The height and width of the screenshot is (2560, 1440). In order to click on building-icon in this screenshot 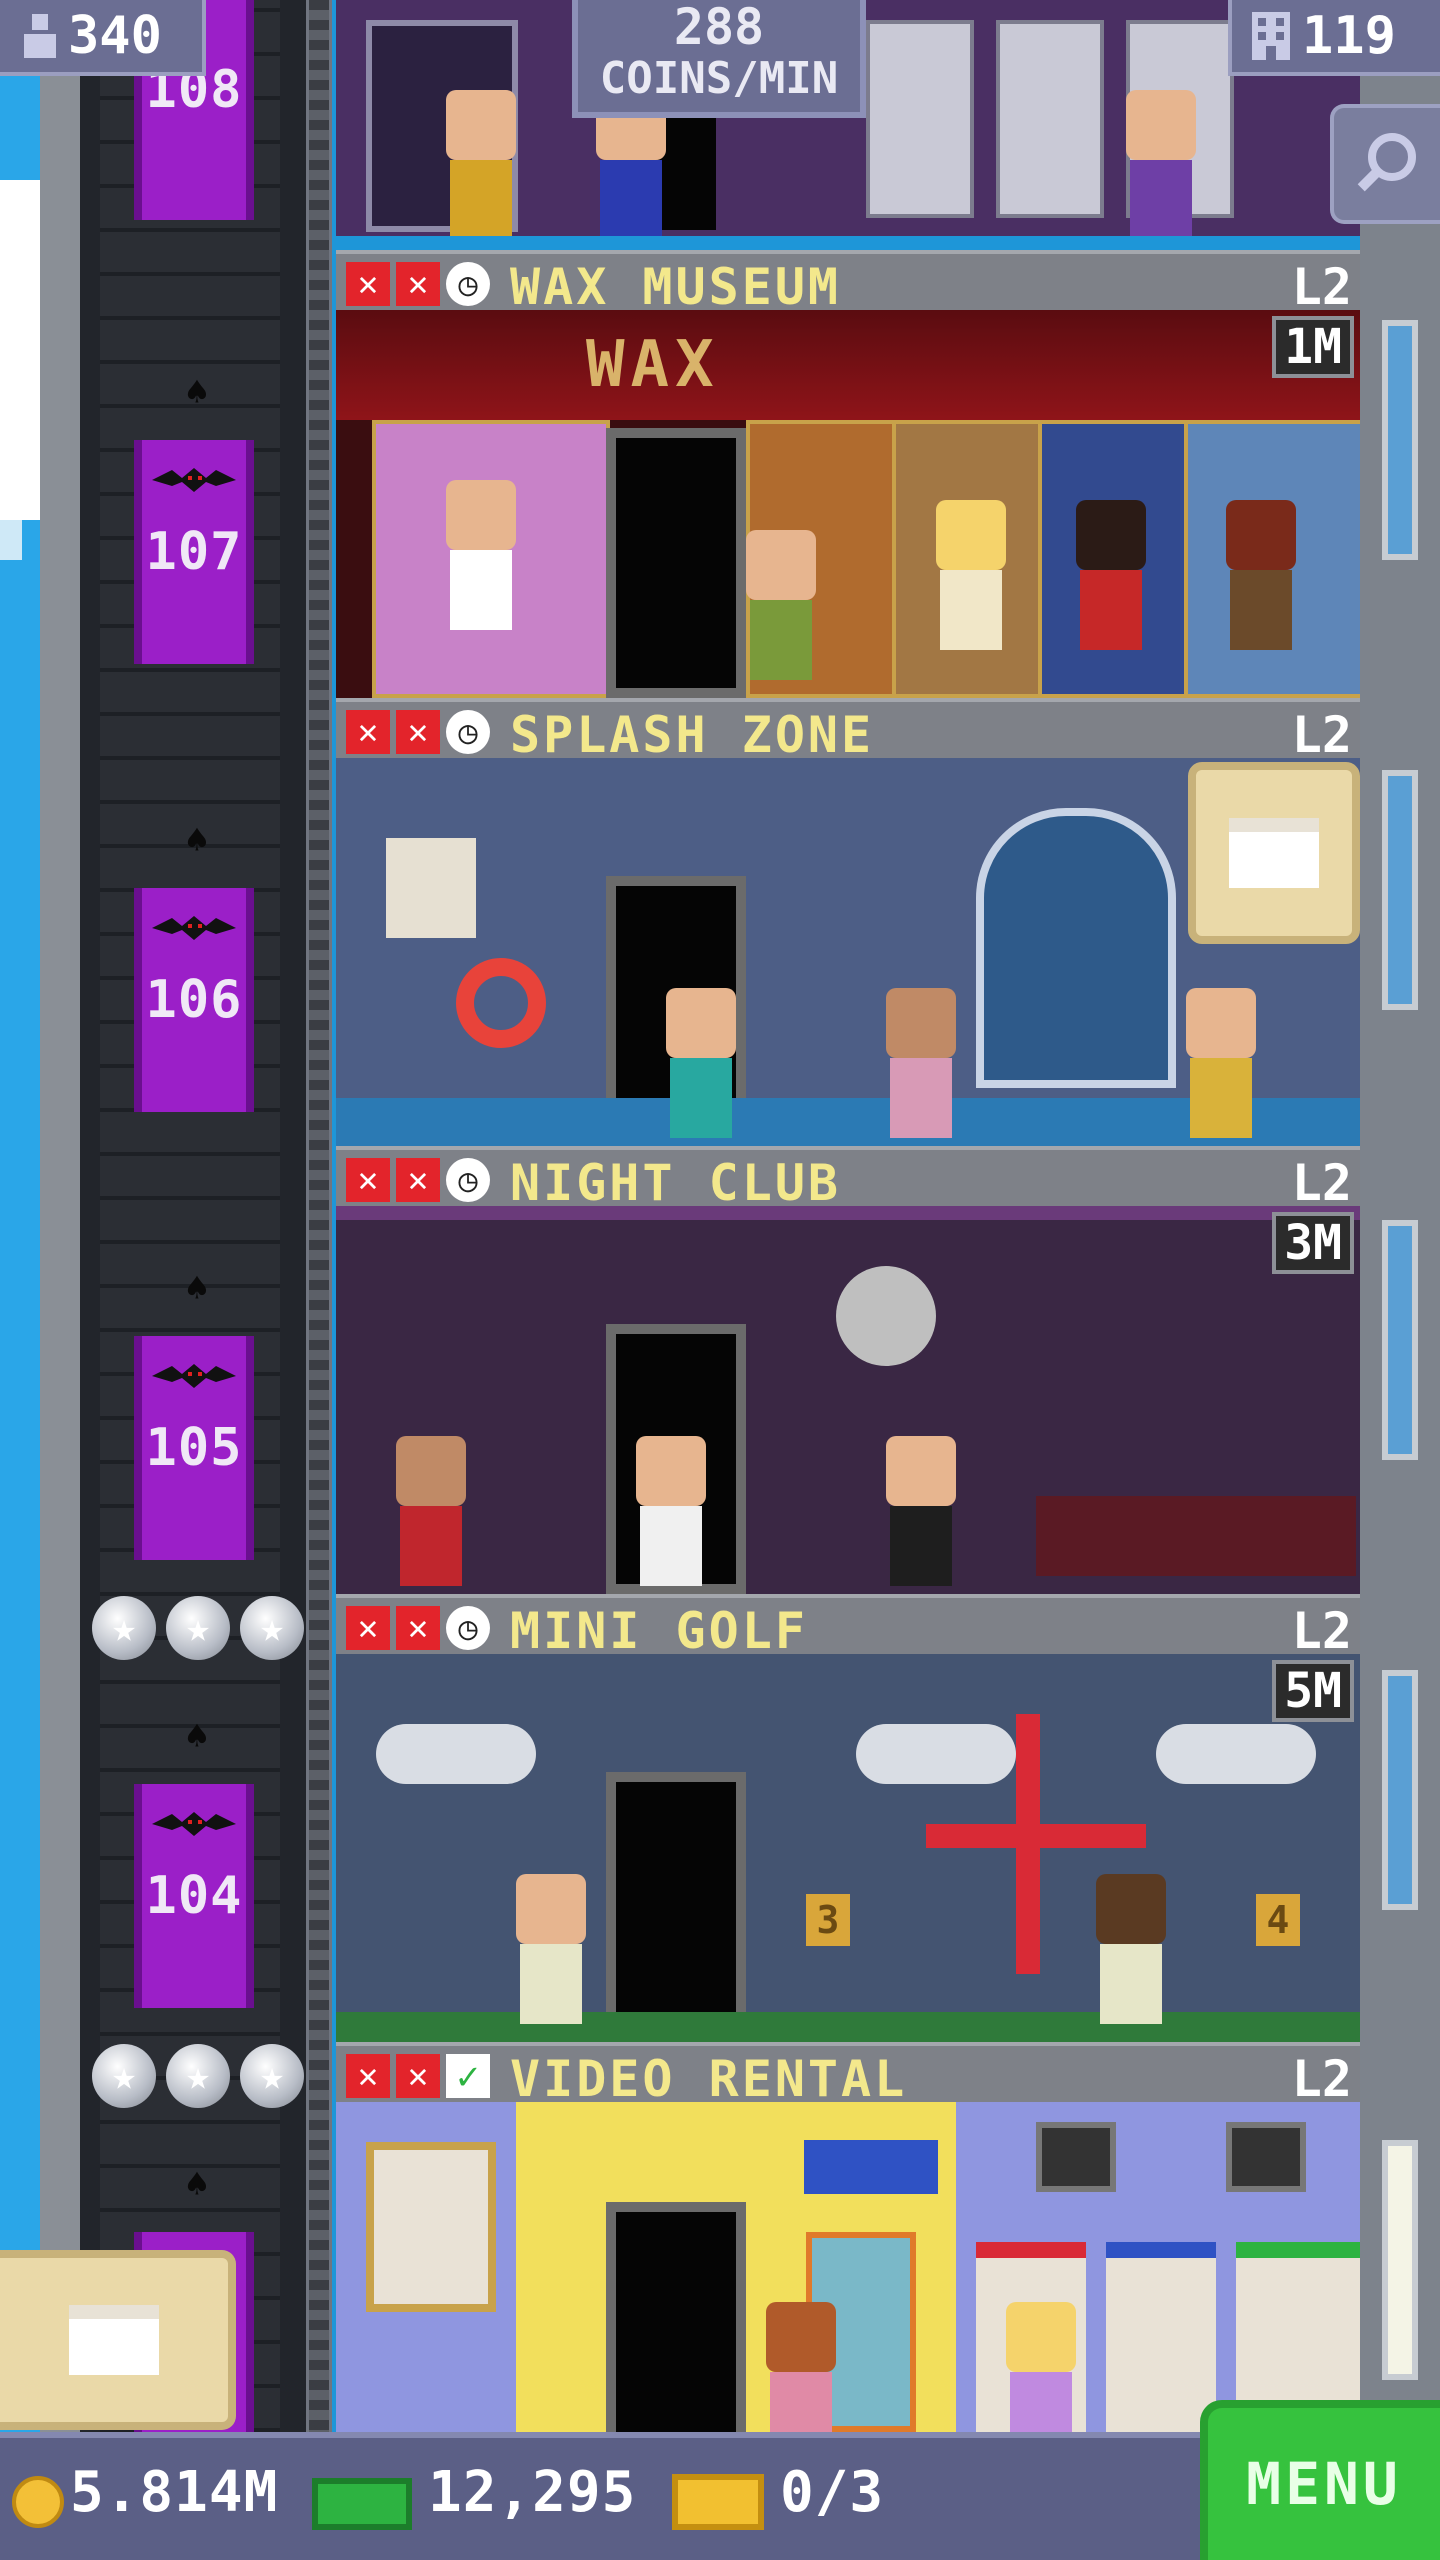, I will do `click(1271, 36)`.